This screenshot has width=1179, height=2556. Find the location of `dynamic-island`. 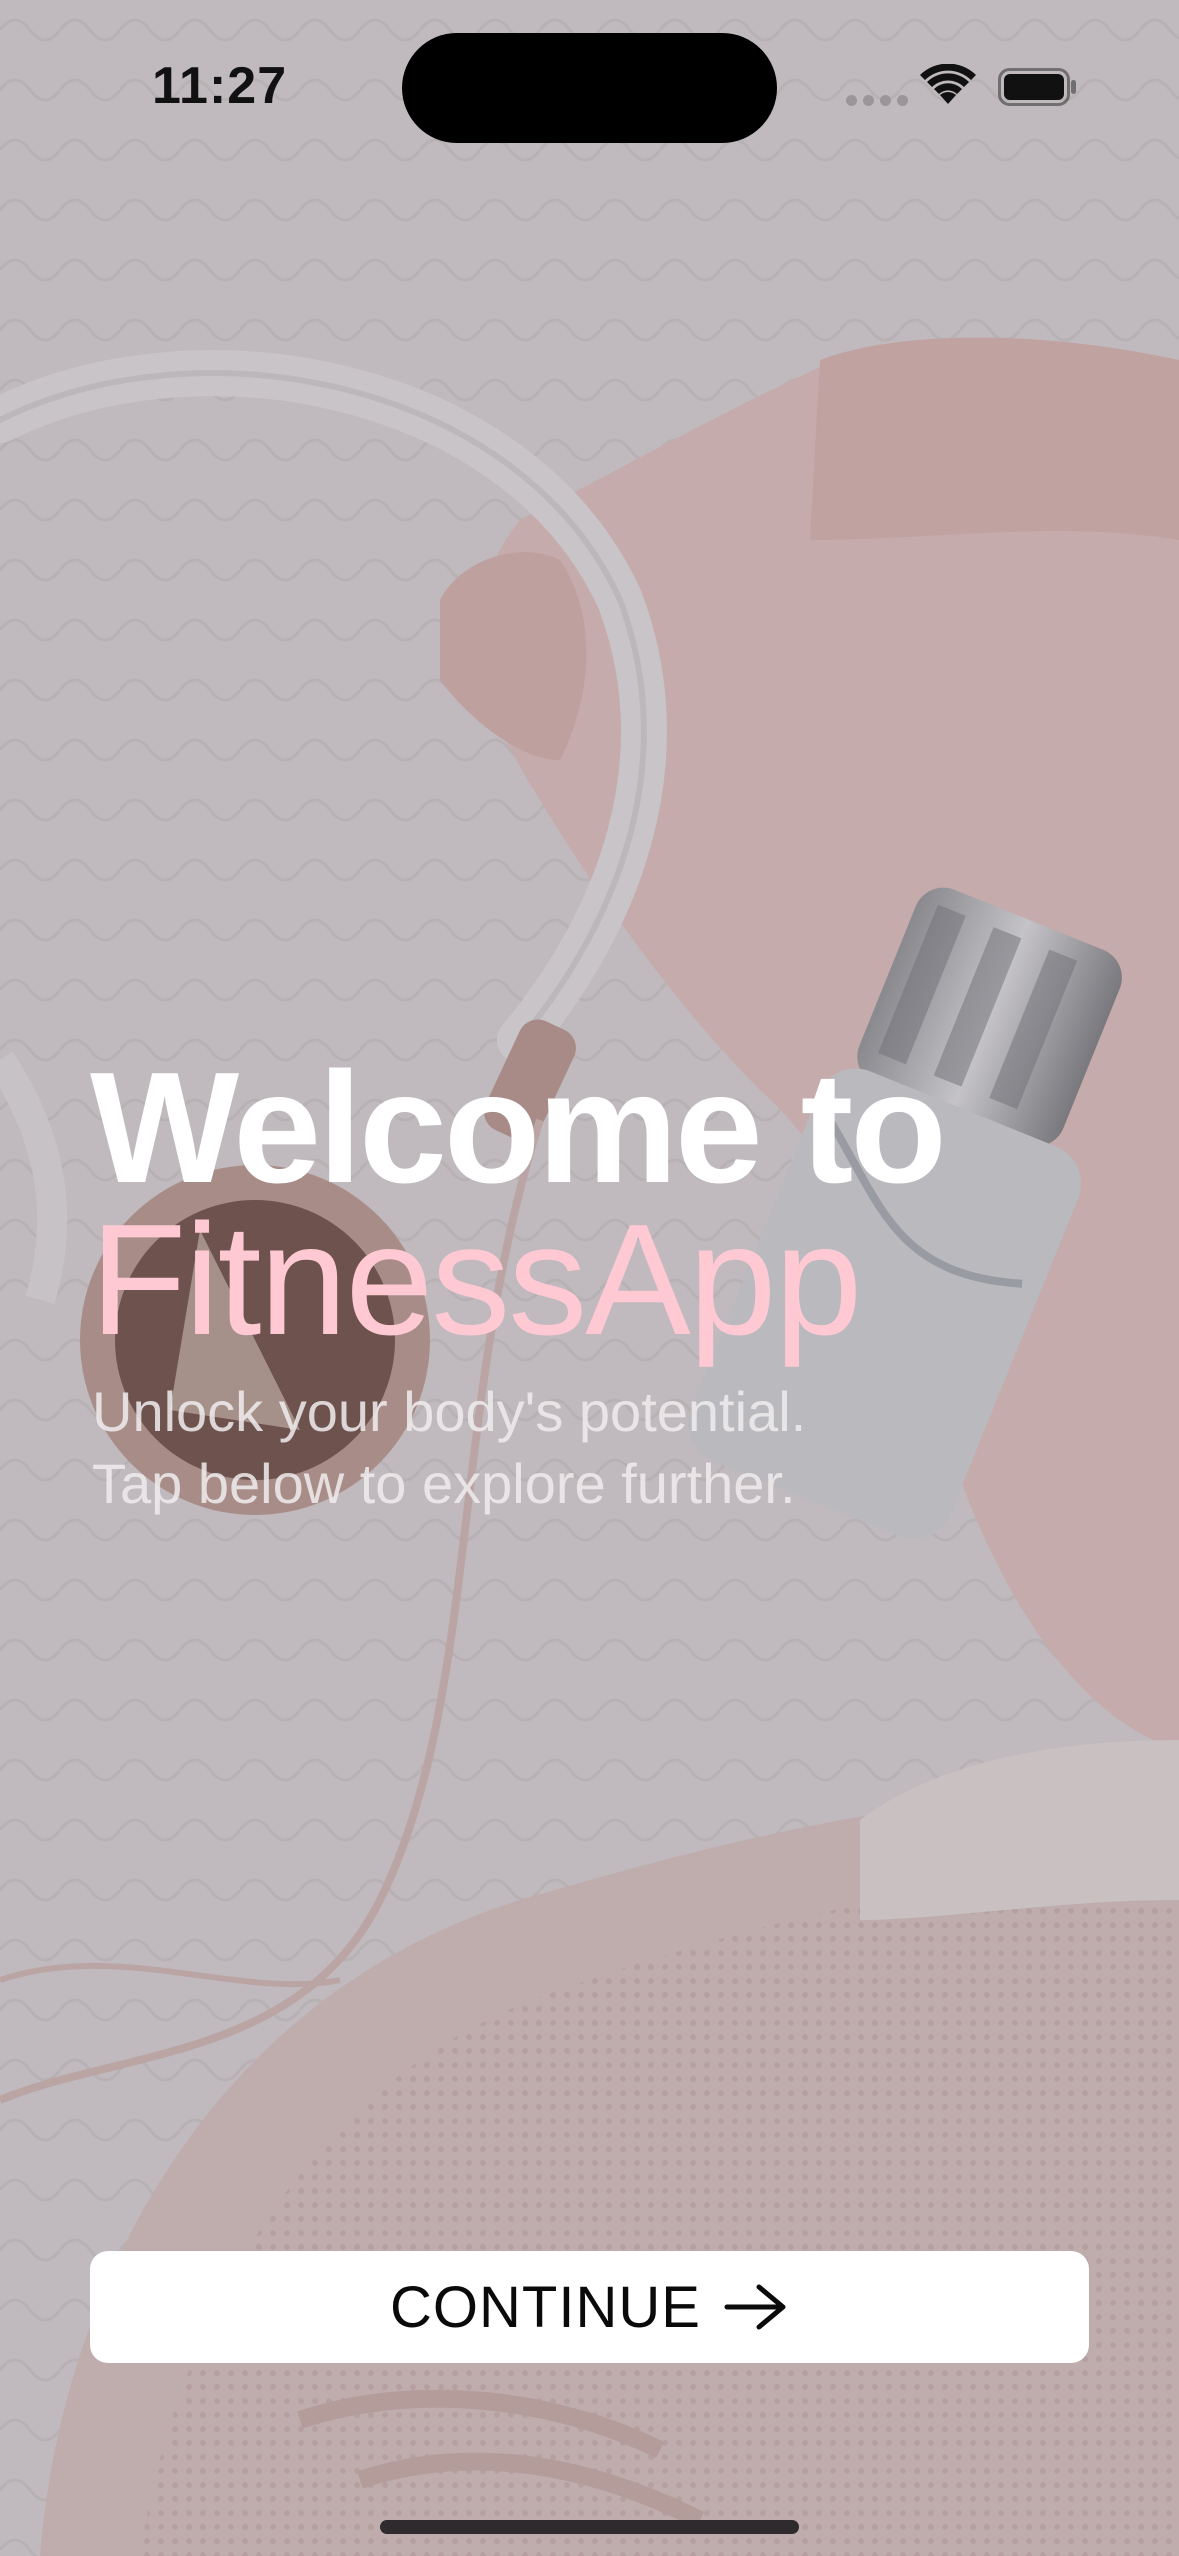

dynamic-island is located at coordinates (589, 88).